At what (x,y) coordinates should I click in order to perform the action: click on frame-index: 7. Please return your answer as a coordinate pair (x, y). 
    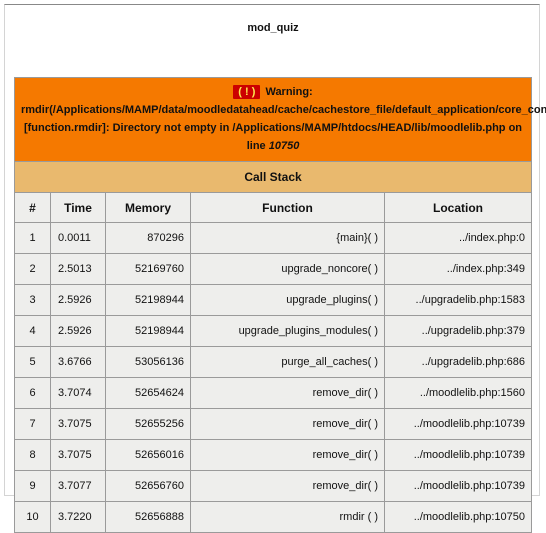
    Looking at the image, I should click on (32, 424).